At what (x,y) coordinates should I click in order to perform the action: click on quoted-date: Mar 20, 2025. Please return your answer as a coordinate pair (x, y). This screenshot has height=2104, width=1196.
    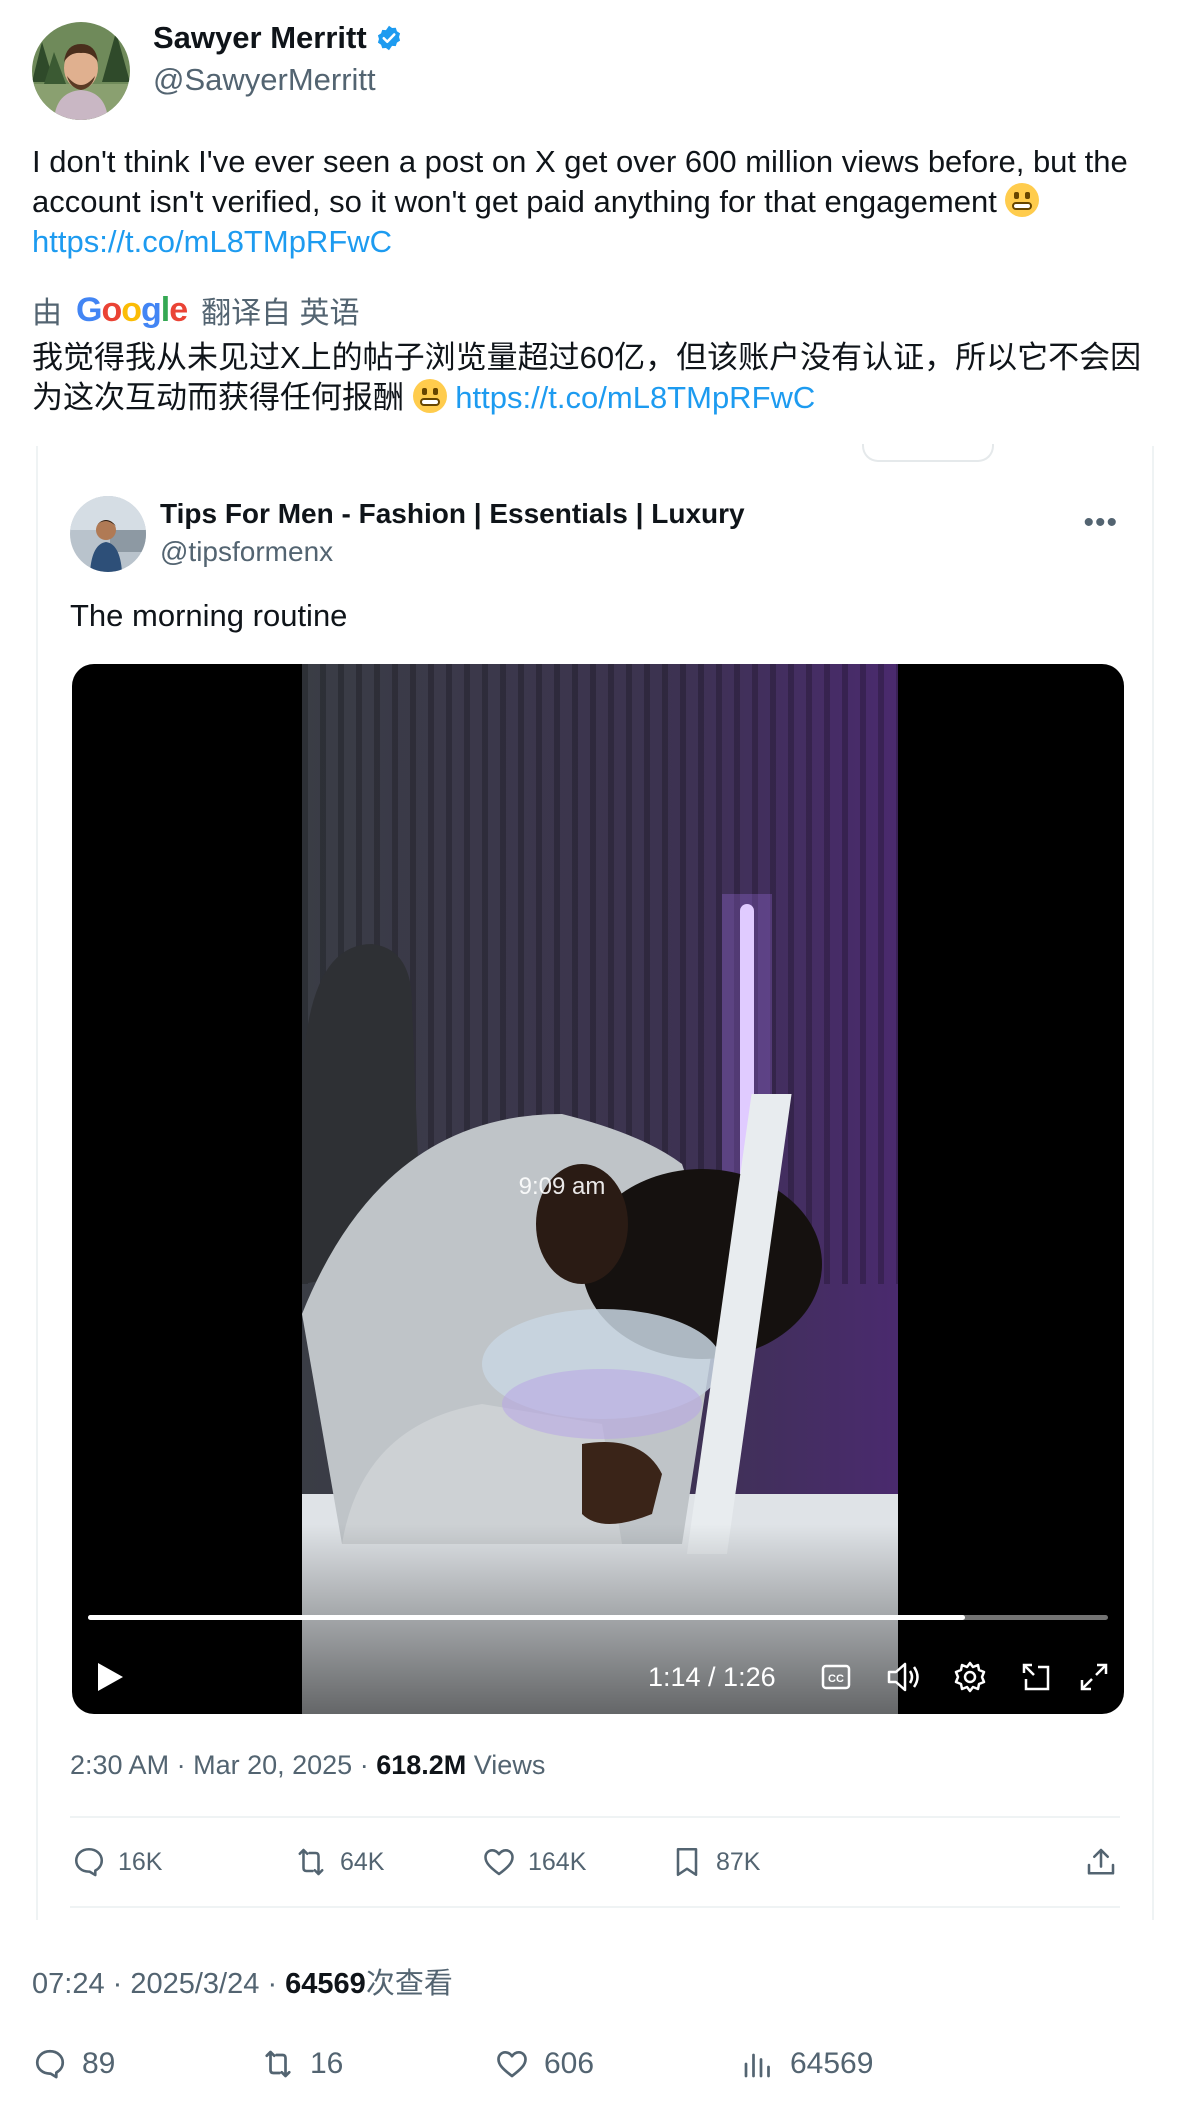
    Looking at the image, I should click on (272, 1765).